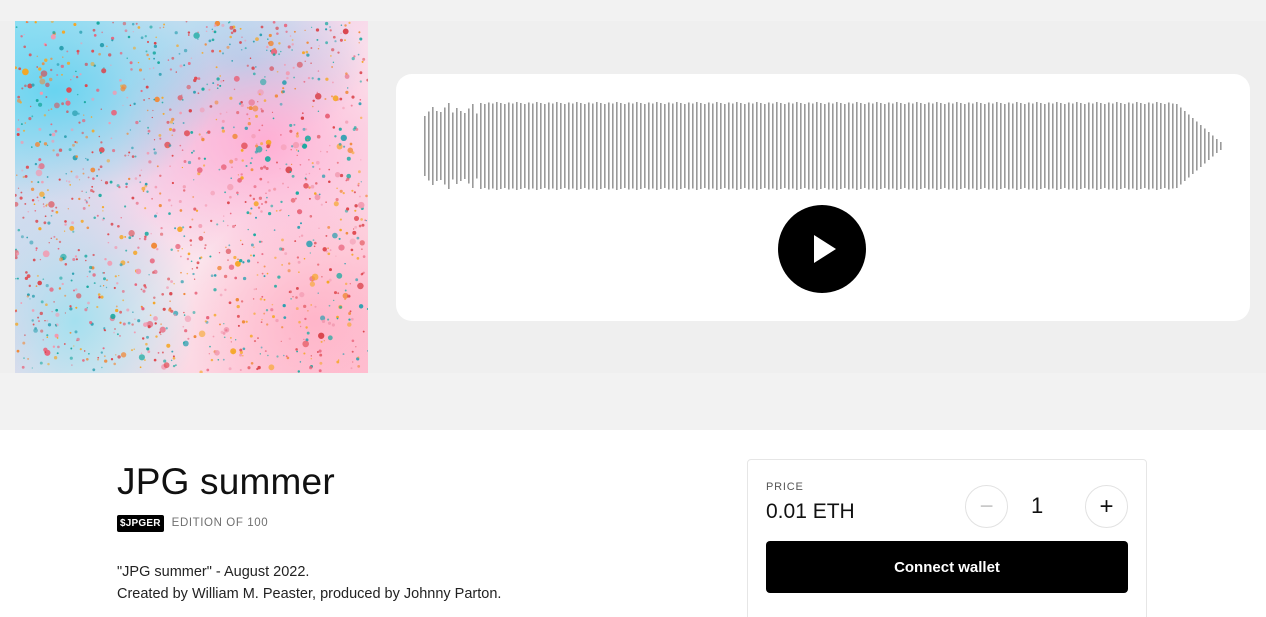 Image resolution: width=1266 pixels, height=617 pixels. What do you see at coordinates (824, 146) in the screenshot?
I see `audio-waveform` at bounding box center [824, 146].